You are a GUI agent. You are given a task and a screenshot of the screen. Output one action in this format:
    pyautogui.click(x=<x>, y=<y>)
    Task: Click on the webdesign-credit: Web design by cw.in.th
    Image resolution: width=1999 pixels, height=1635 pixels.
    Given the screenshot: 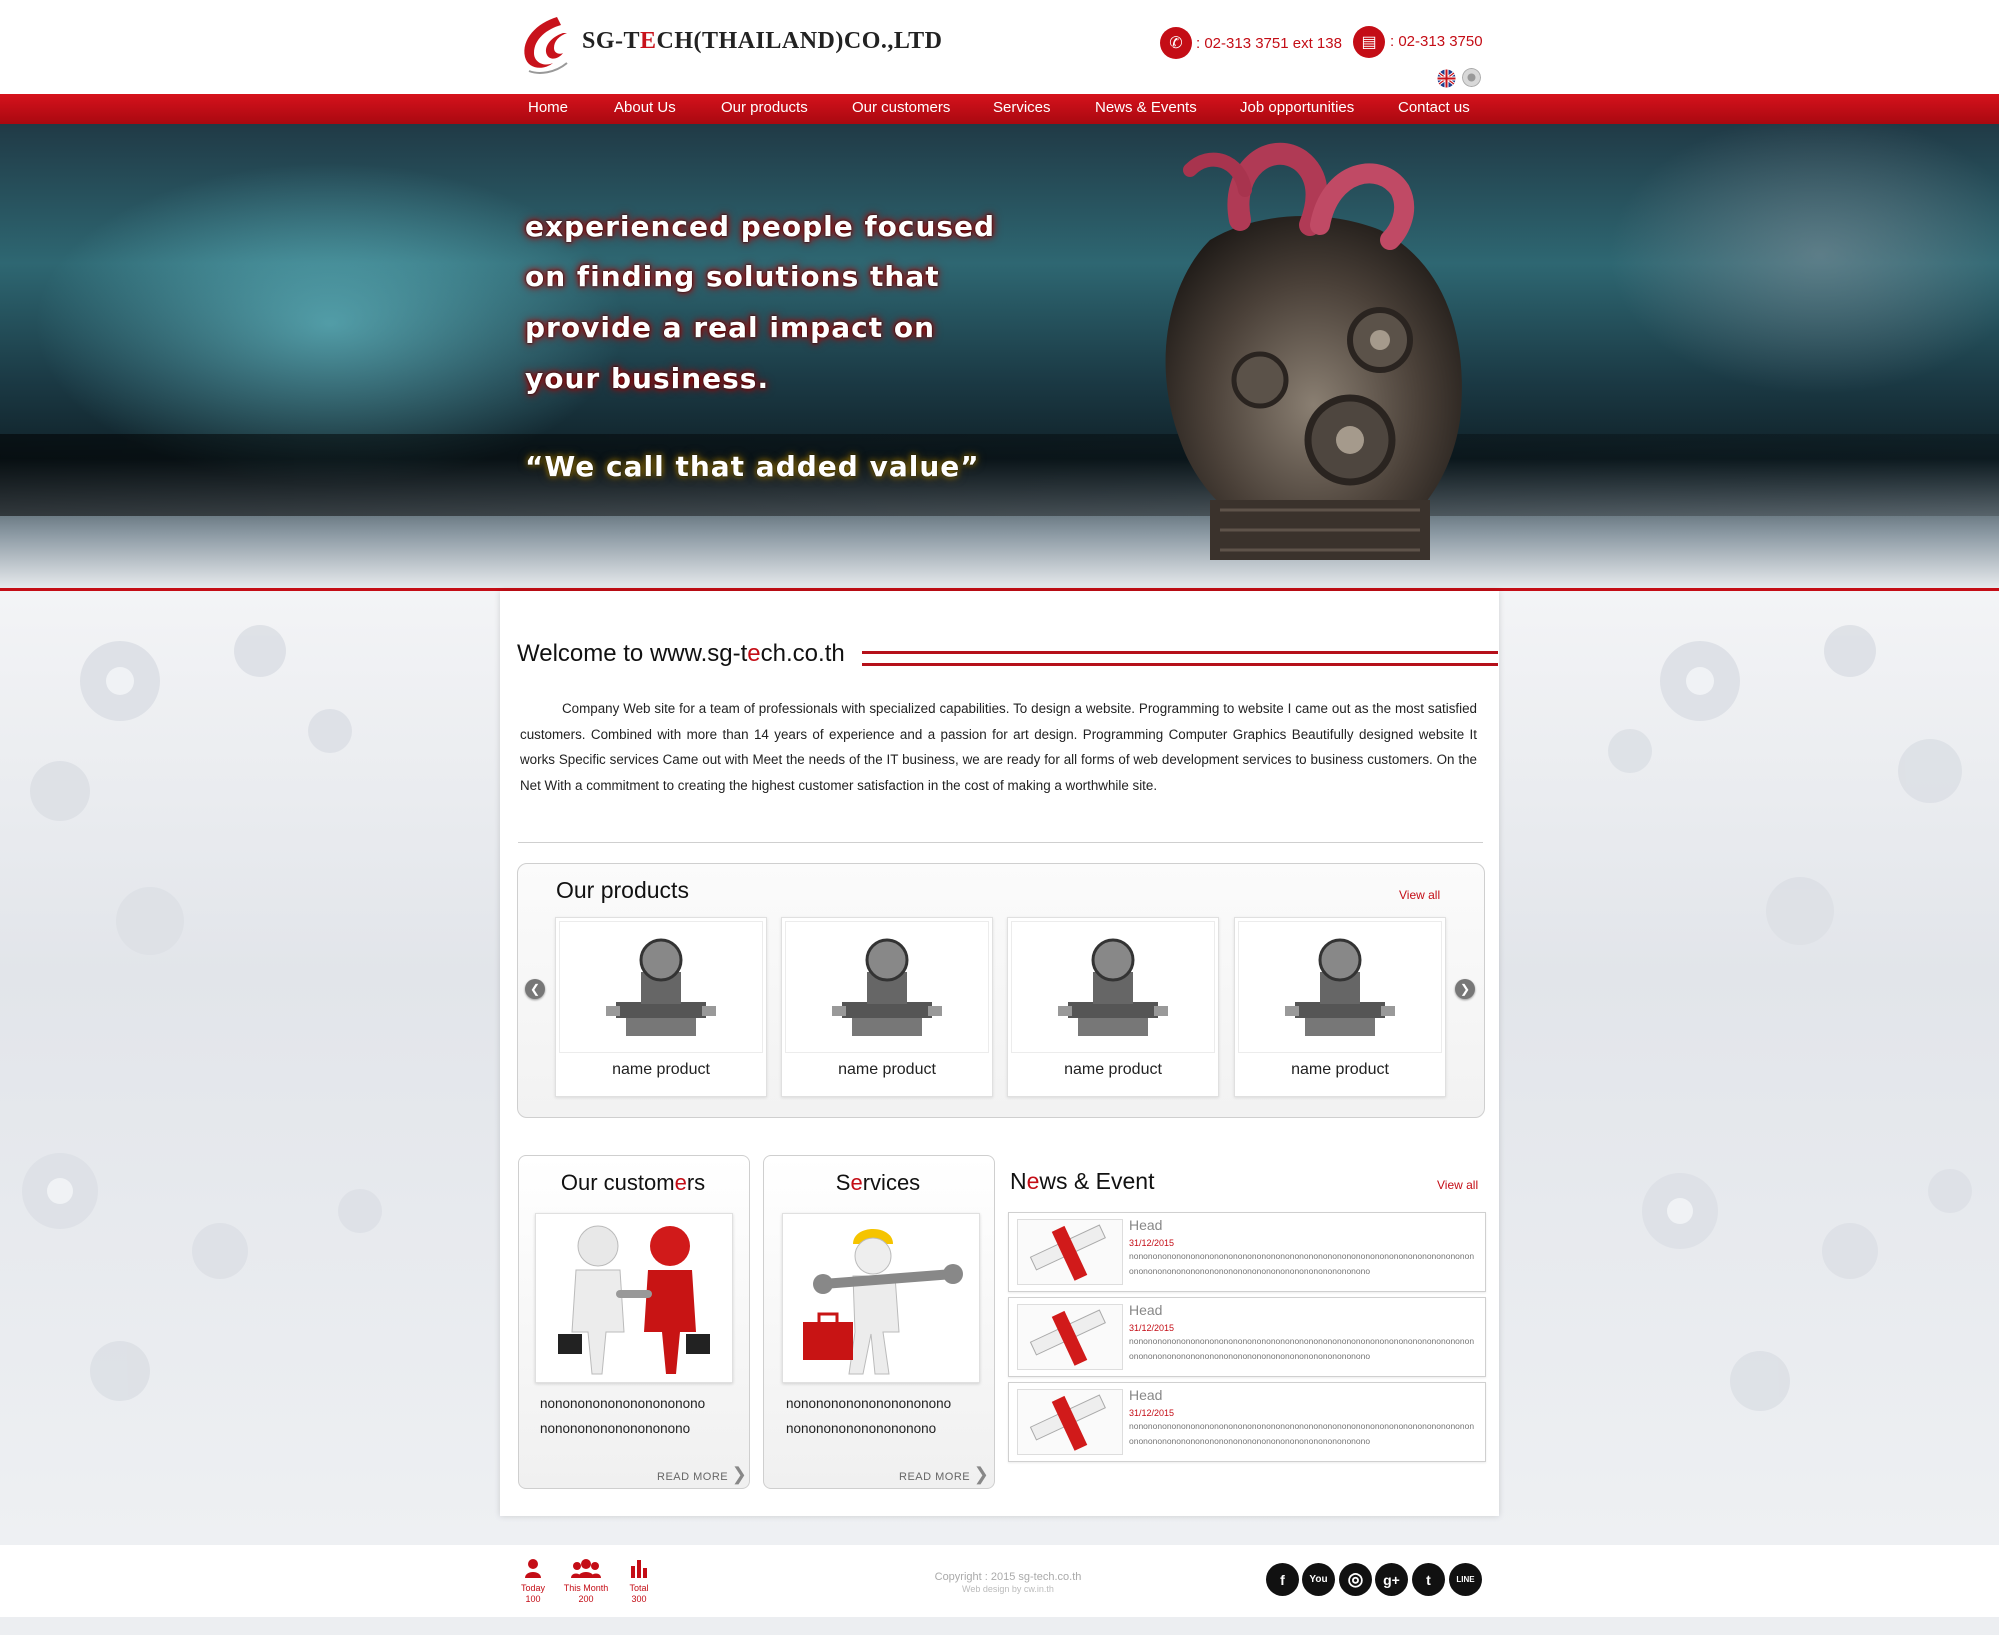 What is the action you would take?
    pyautogui.click(x=1008, y=1589)
    